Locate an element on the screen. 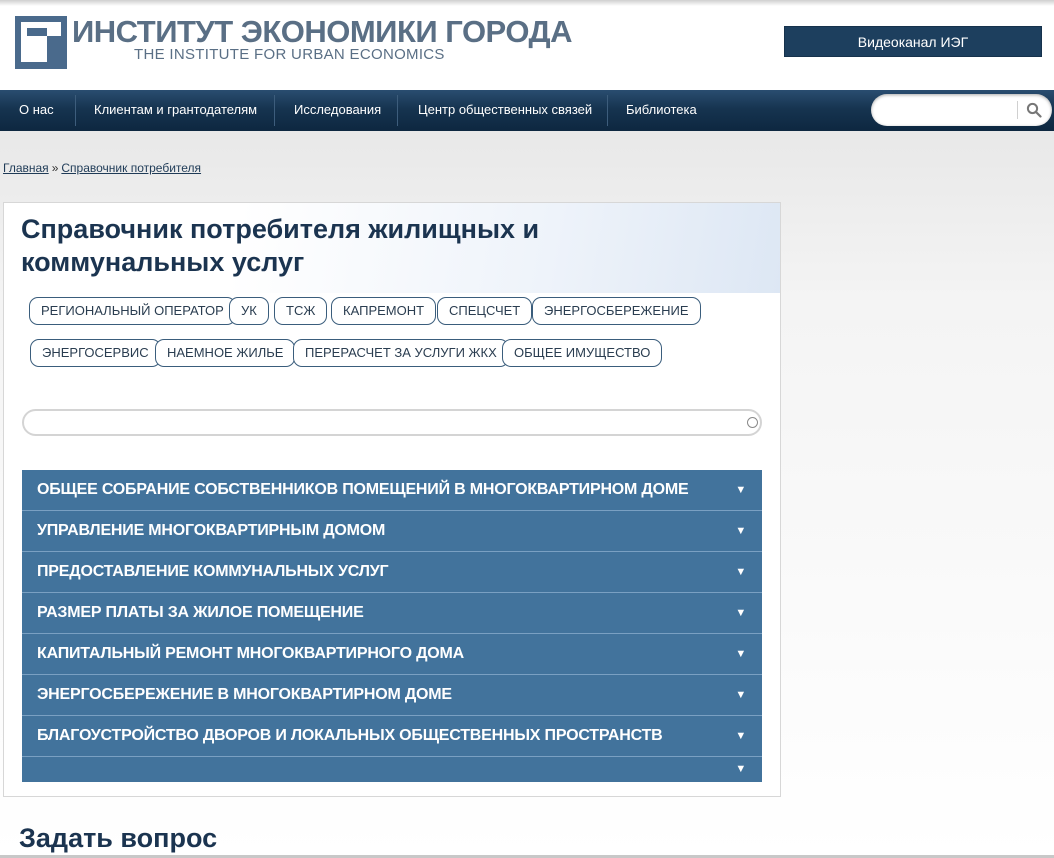 The image size is (1054, 858). breadcrumb-home-link: Главная is located at coordinates (26, 168).